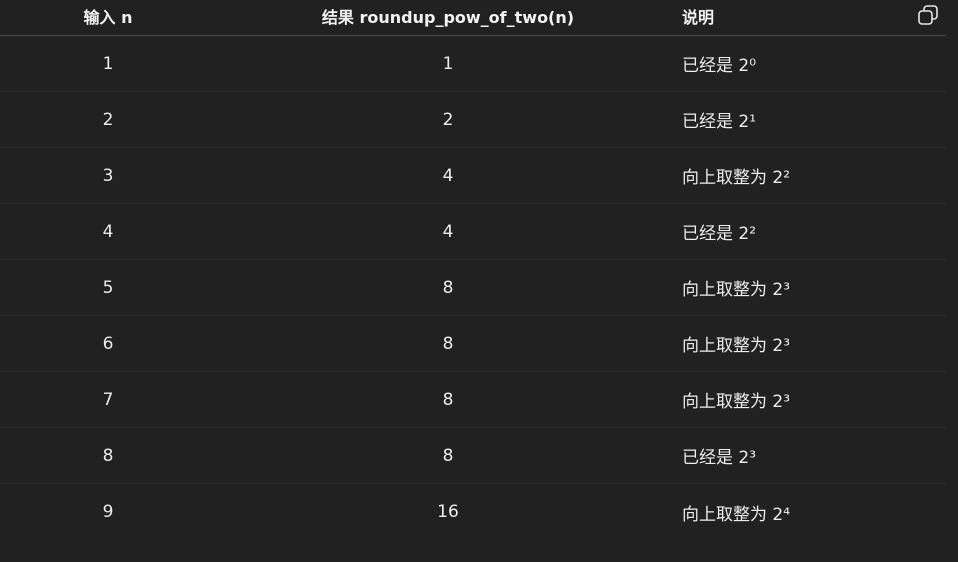  Describe the element at coordinates (473, 288) in the screenshot. I see `table-row: 5 8 向上取整为 2³` at that location.